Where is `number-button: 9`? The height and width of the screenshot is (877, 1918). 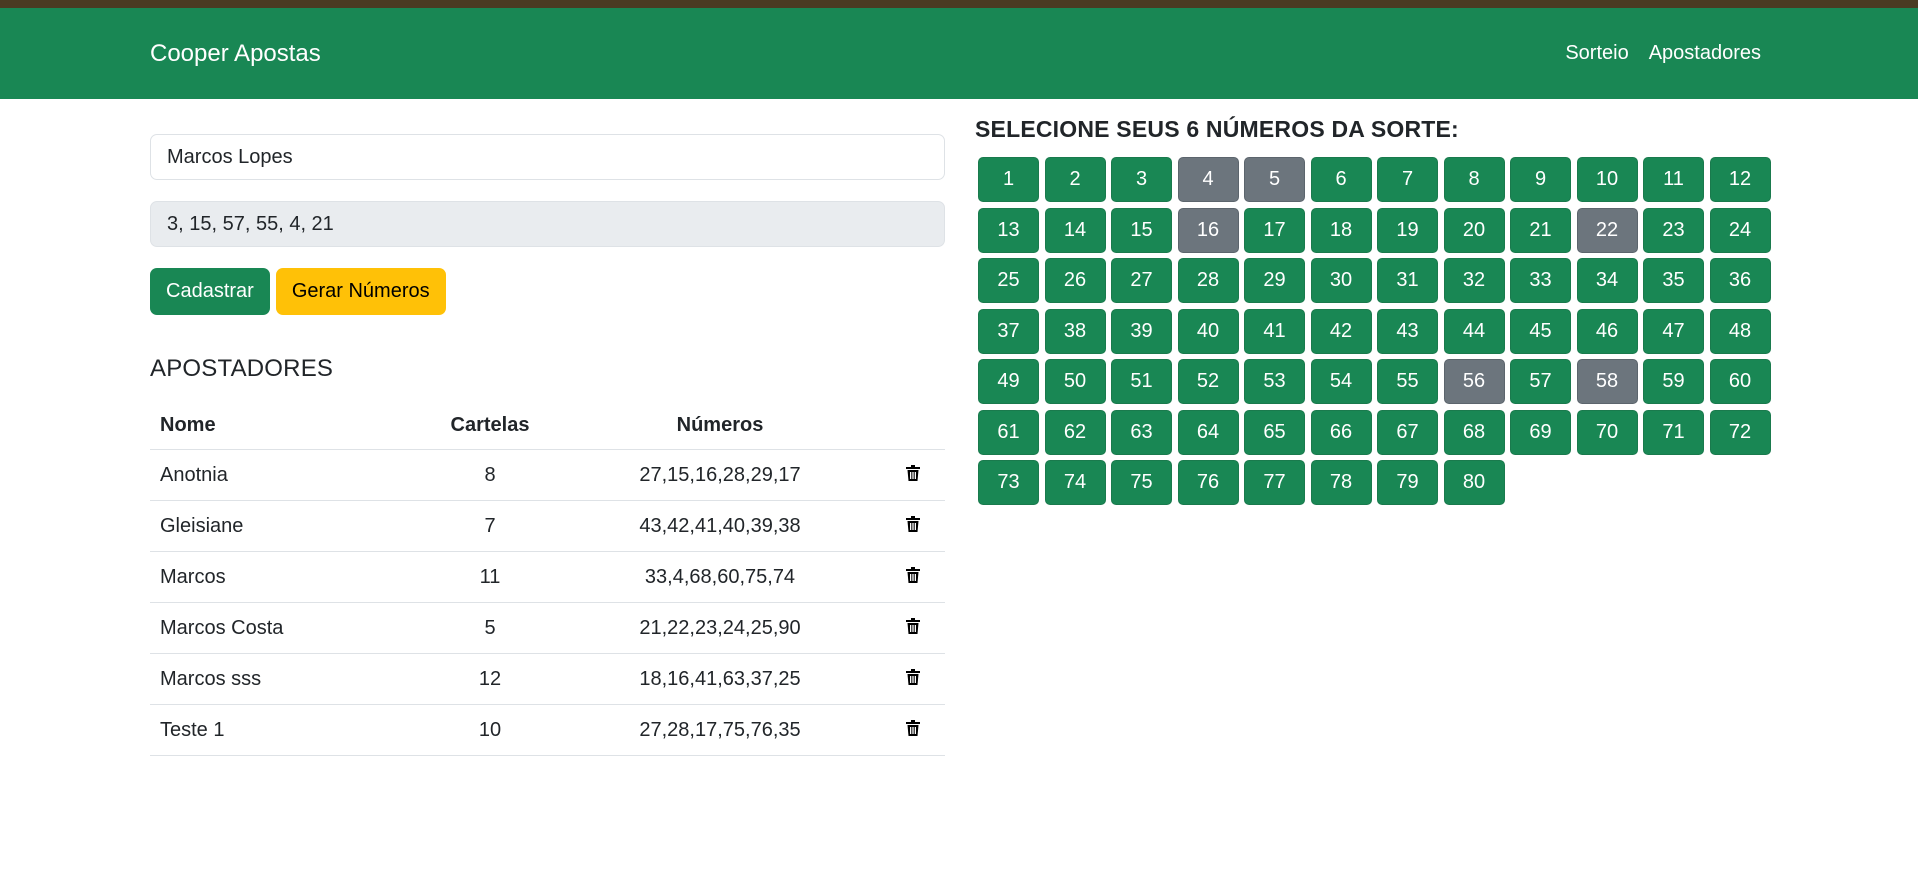
number-button: 9 is located at coordinates (1540, 179).